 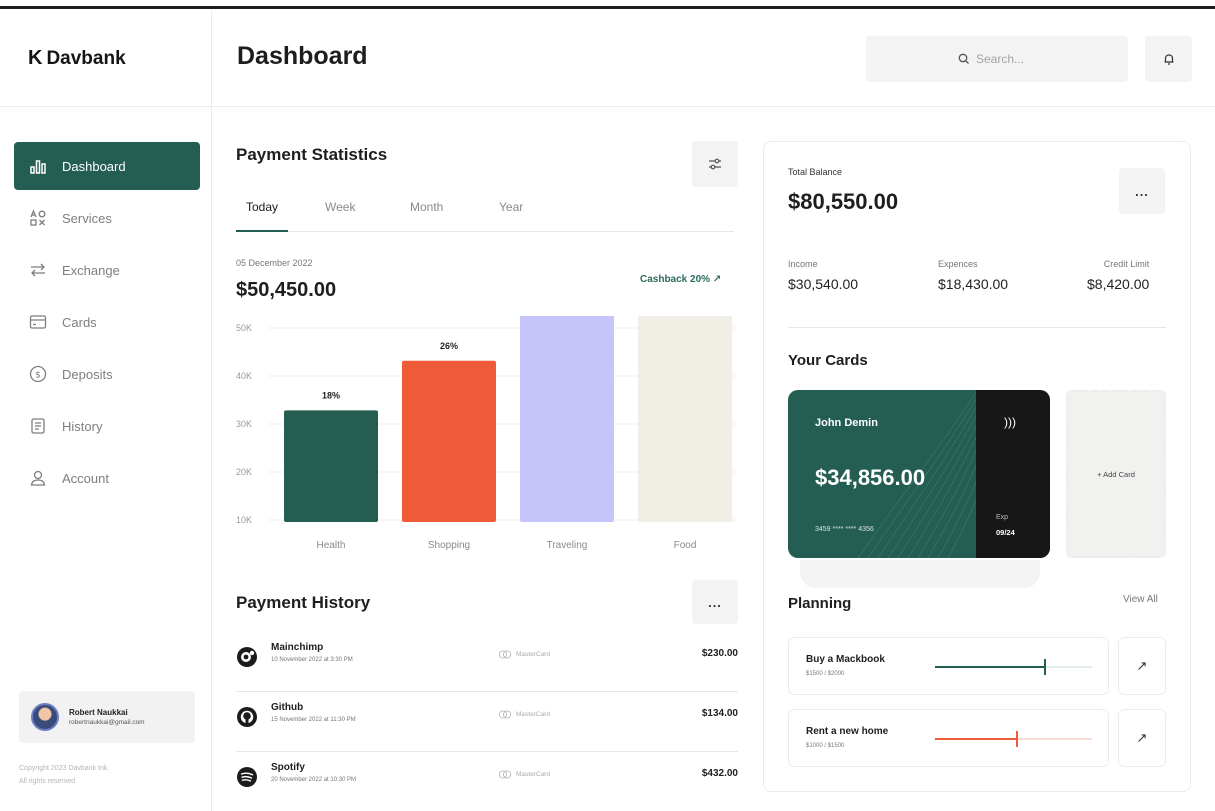 What do you see at coordinates (1002, 517) in the screenshot?
I see `card-exp-label: Exp` at bounding box center [1002, 517].